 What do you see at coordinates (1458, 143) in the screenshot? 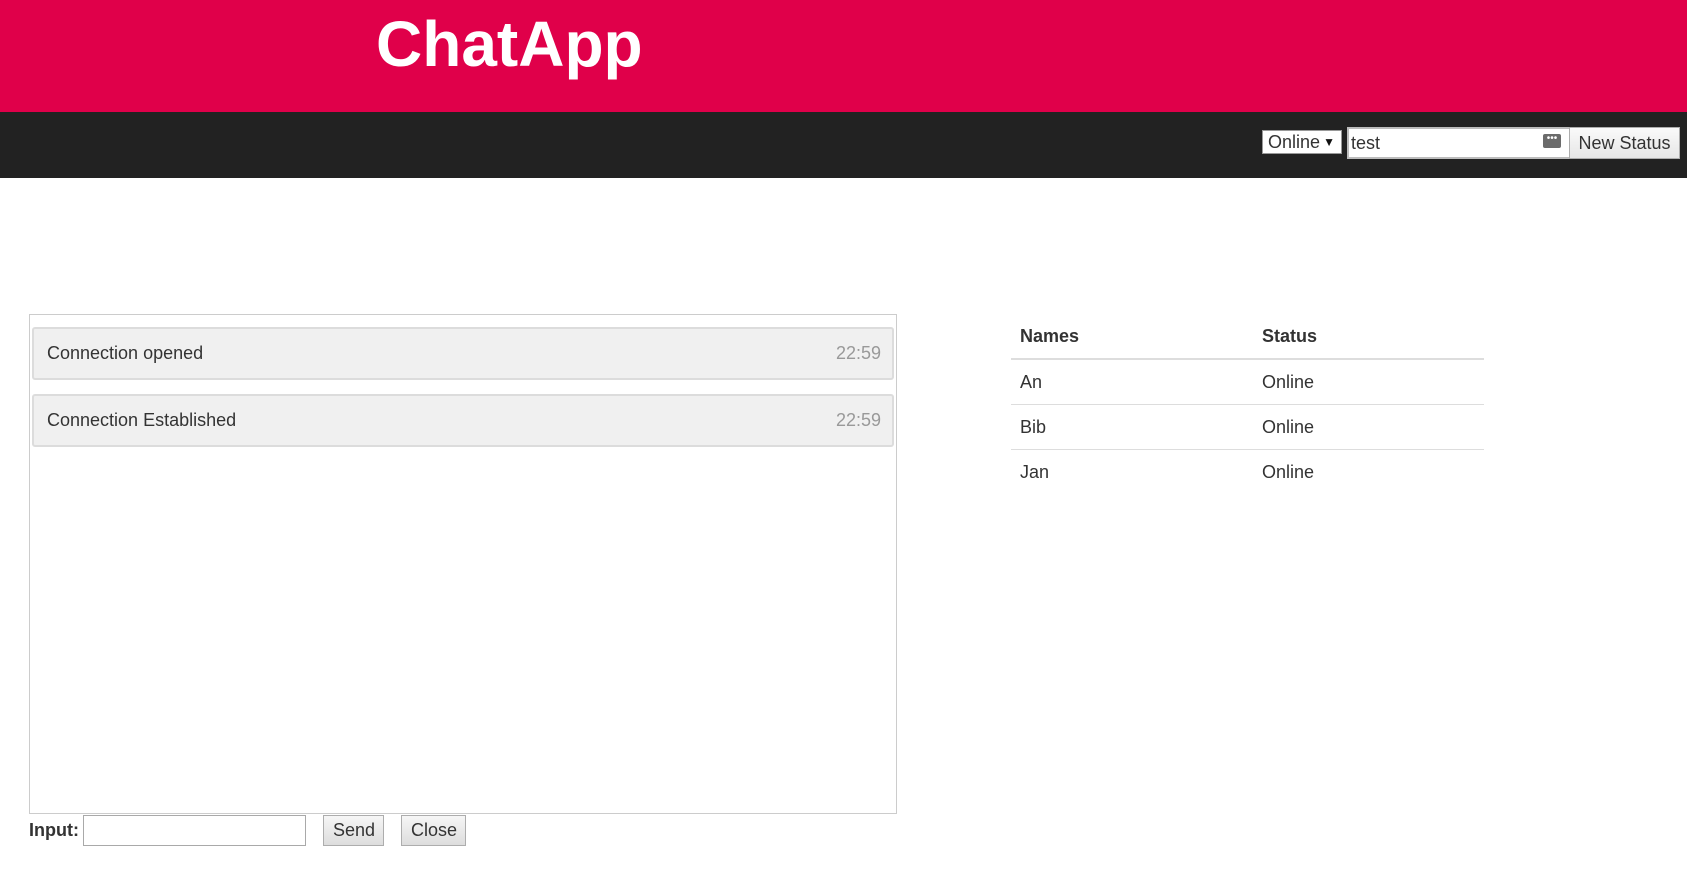
I see `status-message-input` at bounding box center [1458, 143].